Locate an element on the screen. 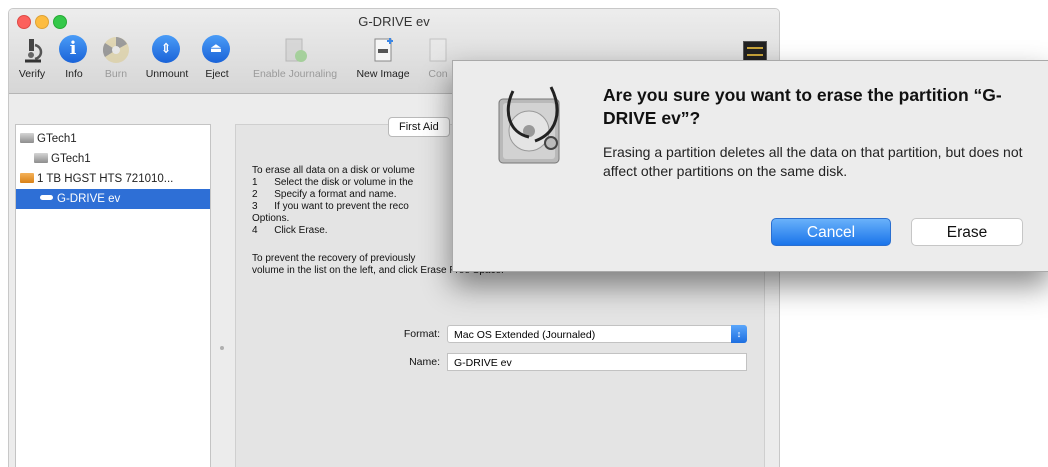 This screenshot has width=1048, height=467. info-button: i Info is located at coordinates (74, 57).